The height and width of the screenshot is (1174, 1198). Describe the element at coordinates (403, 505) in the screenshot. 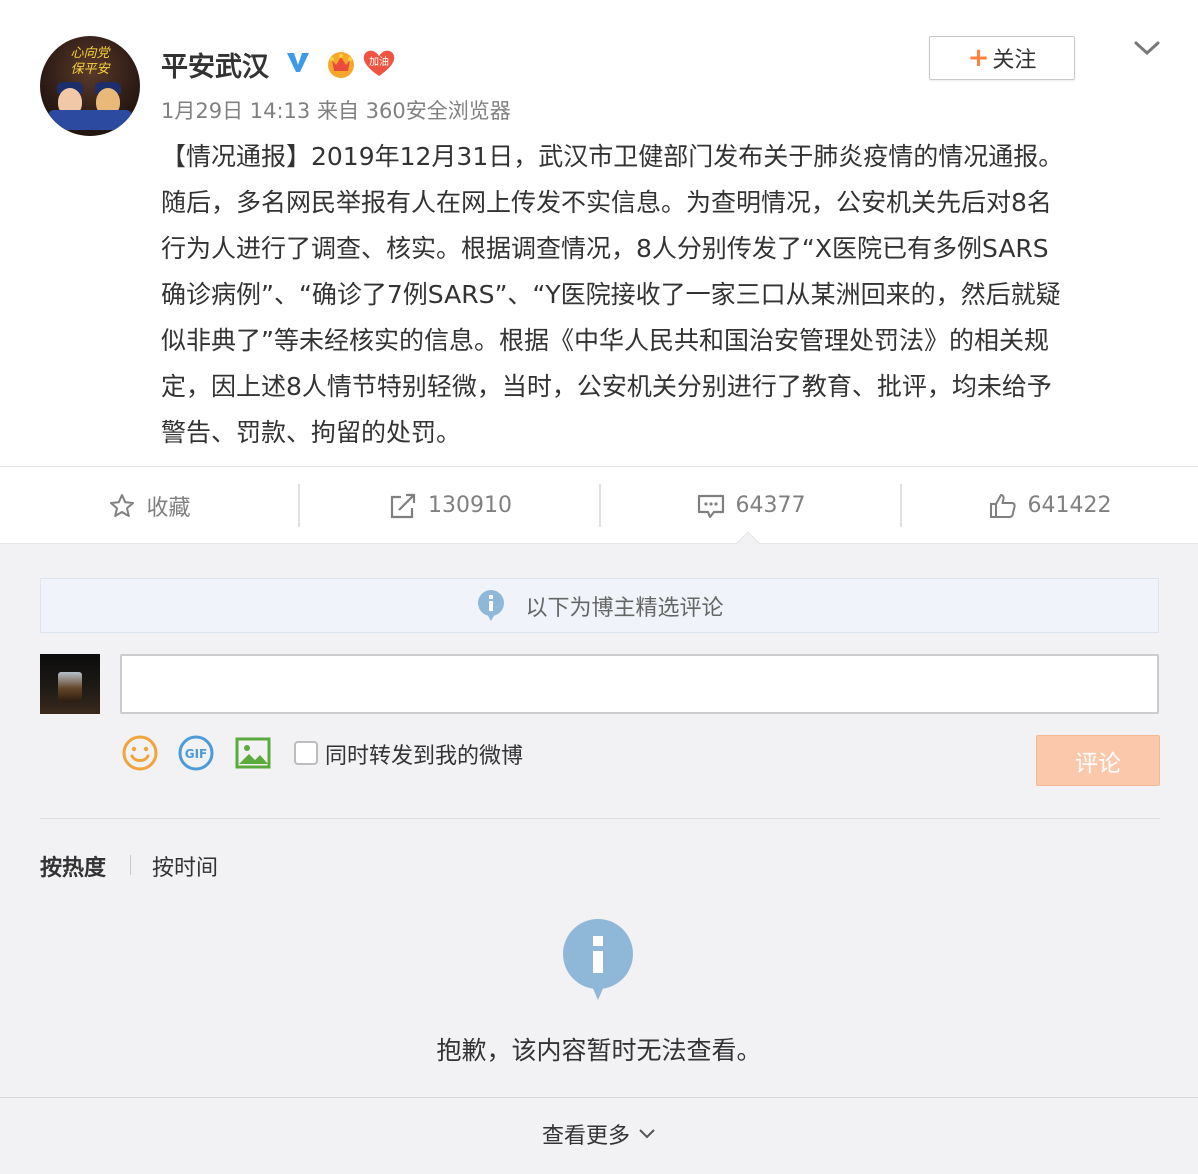

I see `share-arrow-icon` at that location.